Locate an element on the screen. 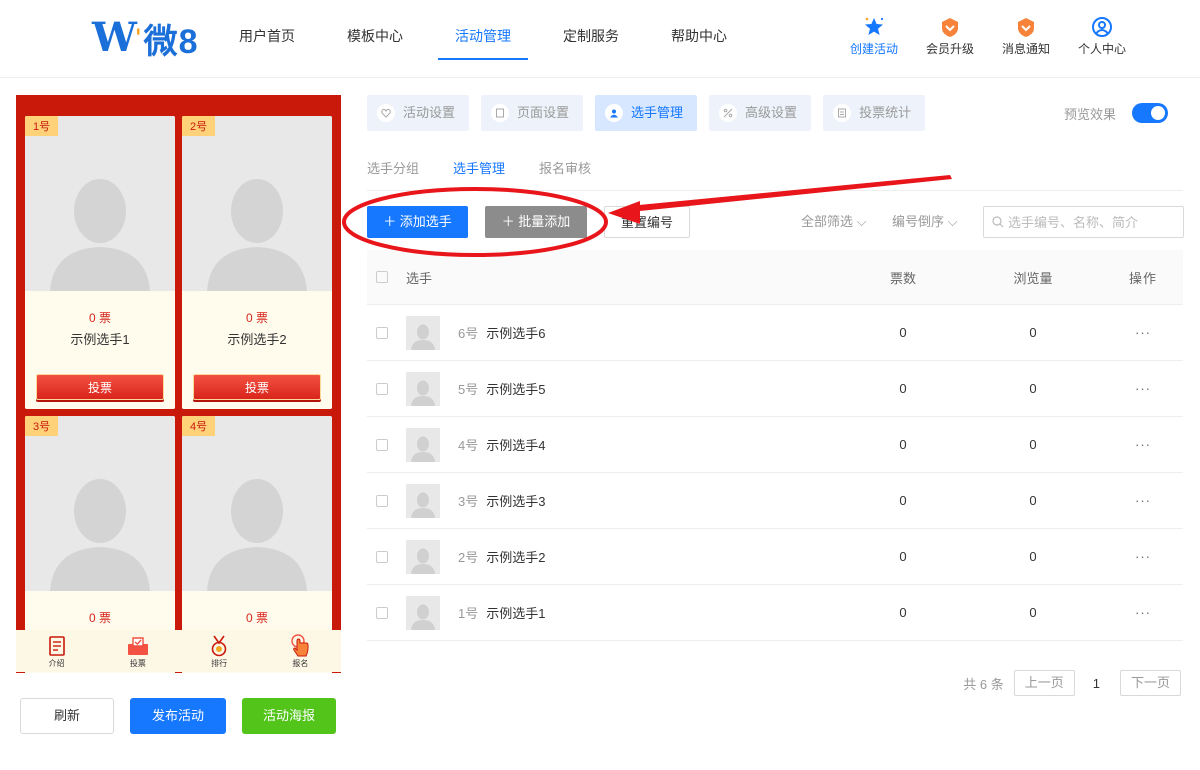 The image size is (1200, 770). bottom-tab-label: 排行 is located at coordinates (219, 663).